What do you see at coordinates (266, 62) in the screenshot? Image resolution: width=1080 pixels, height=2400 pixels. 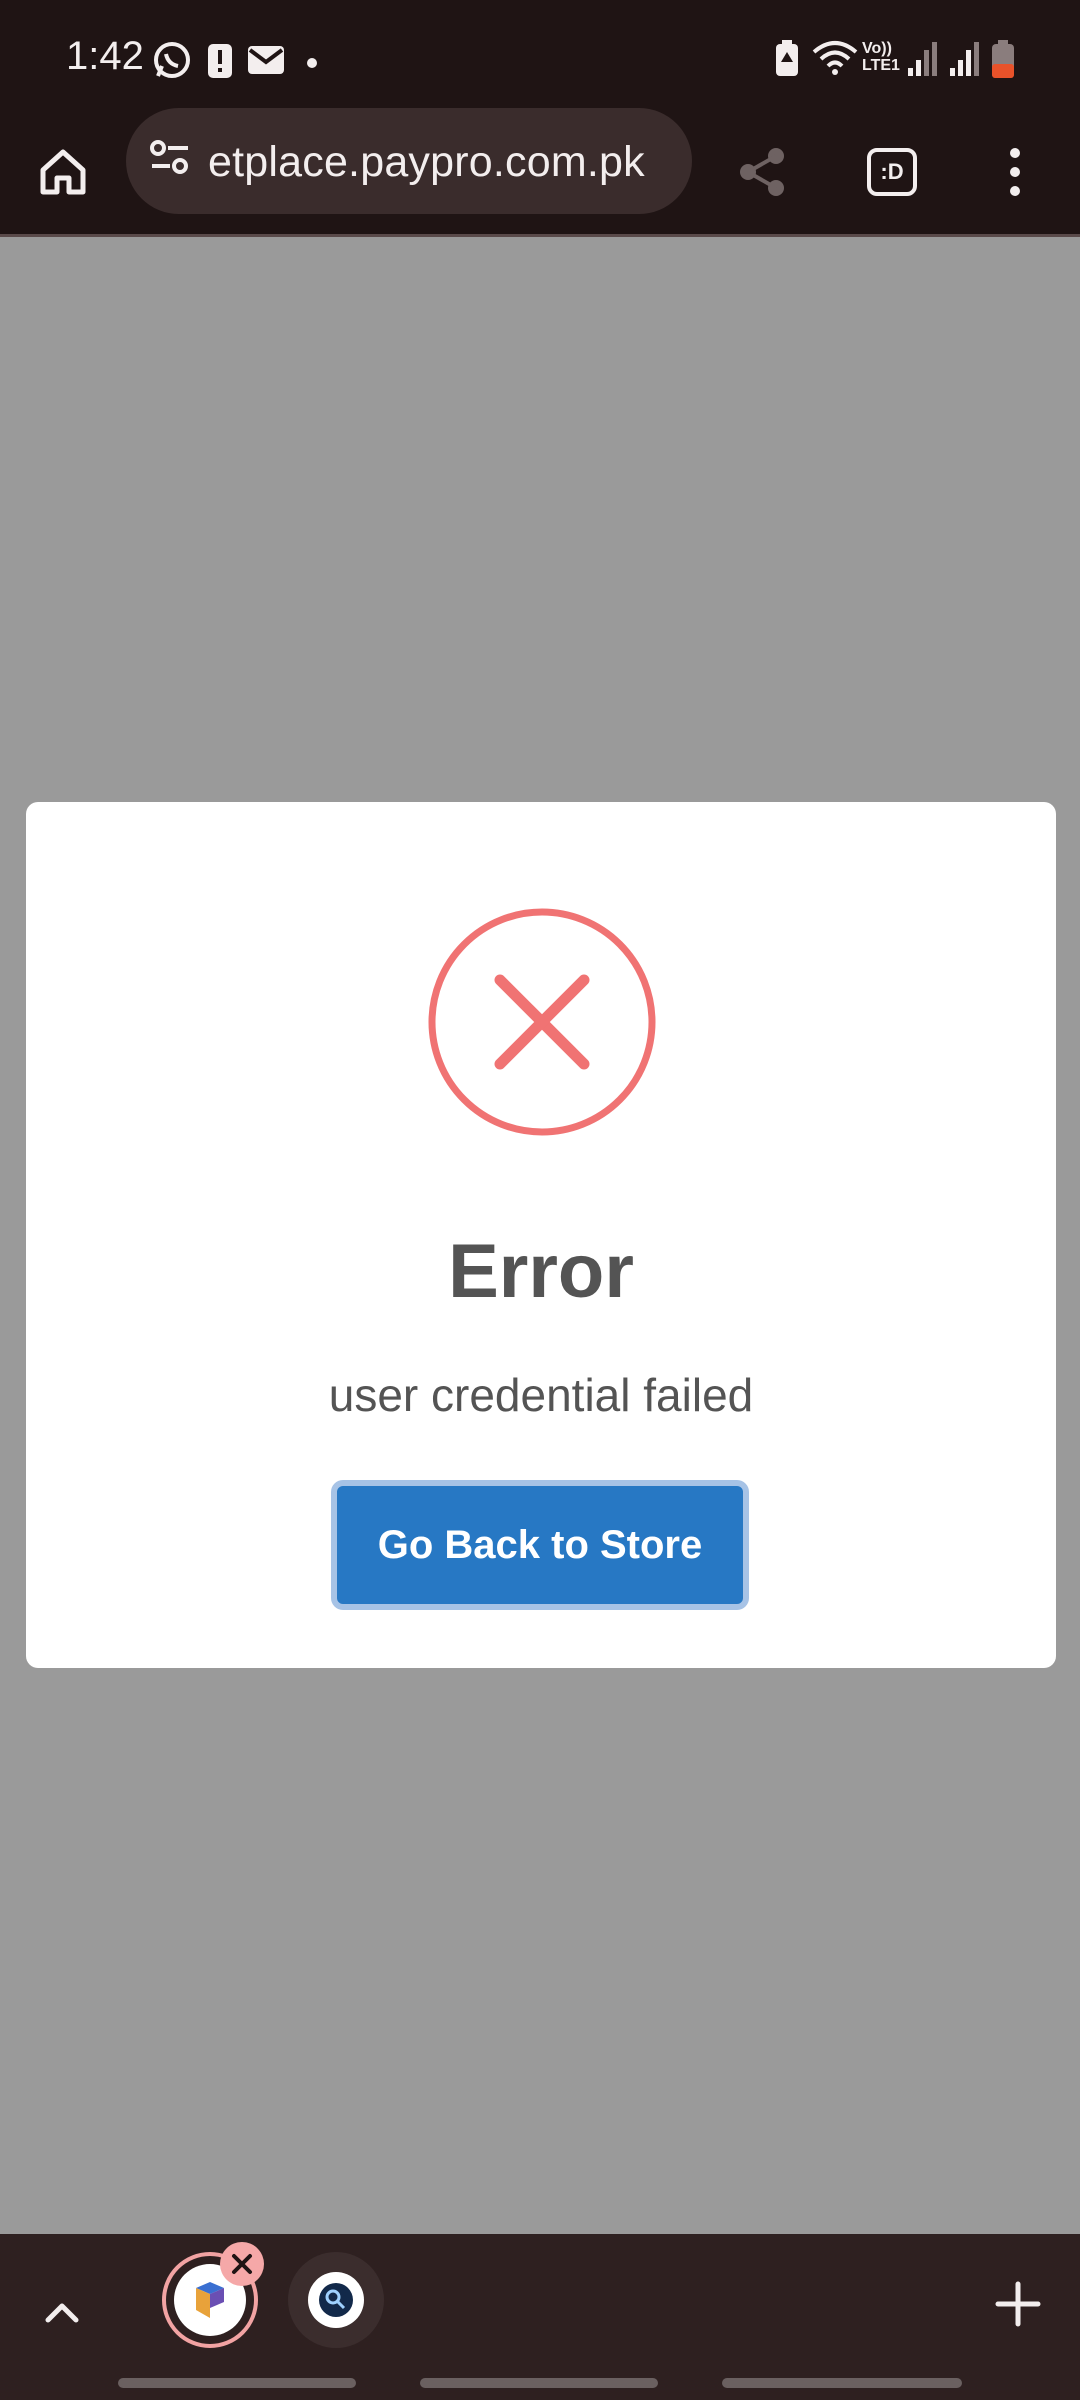 I see `mail-icon` at bounding box center [266, 62].